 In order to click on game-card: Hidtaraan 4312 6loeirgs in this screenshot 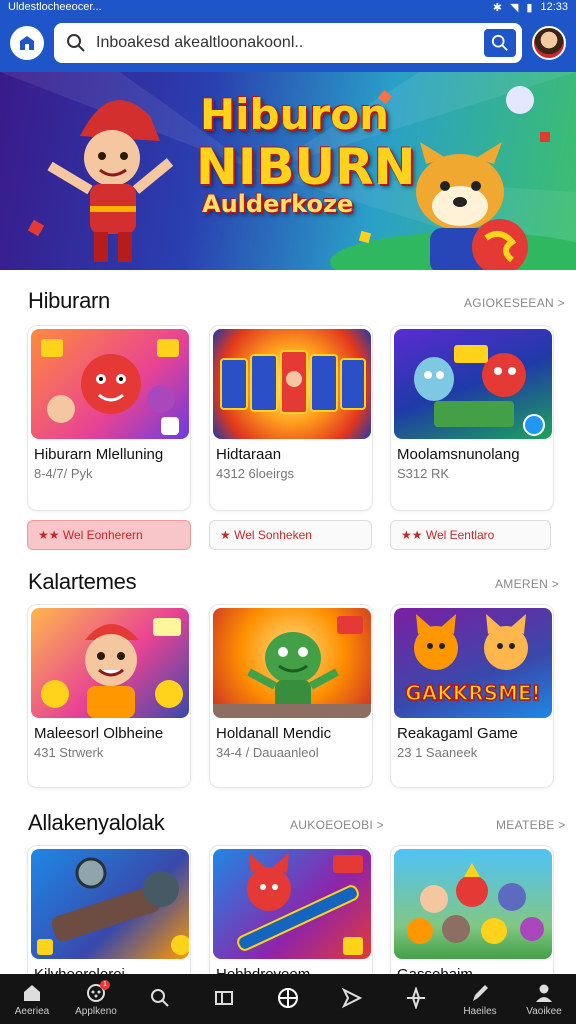, I will do `click(291, 418)`.